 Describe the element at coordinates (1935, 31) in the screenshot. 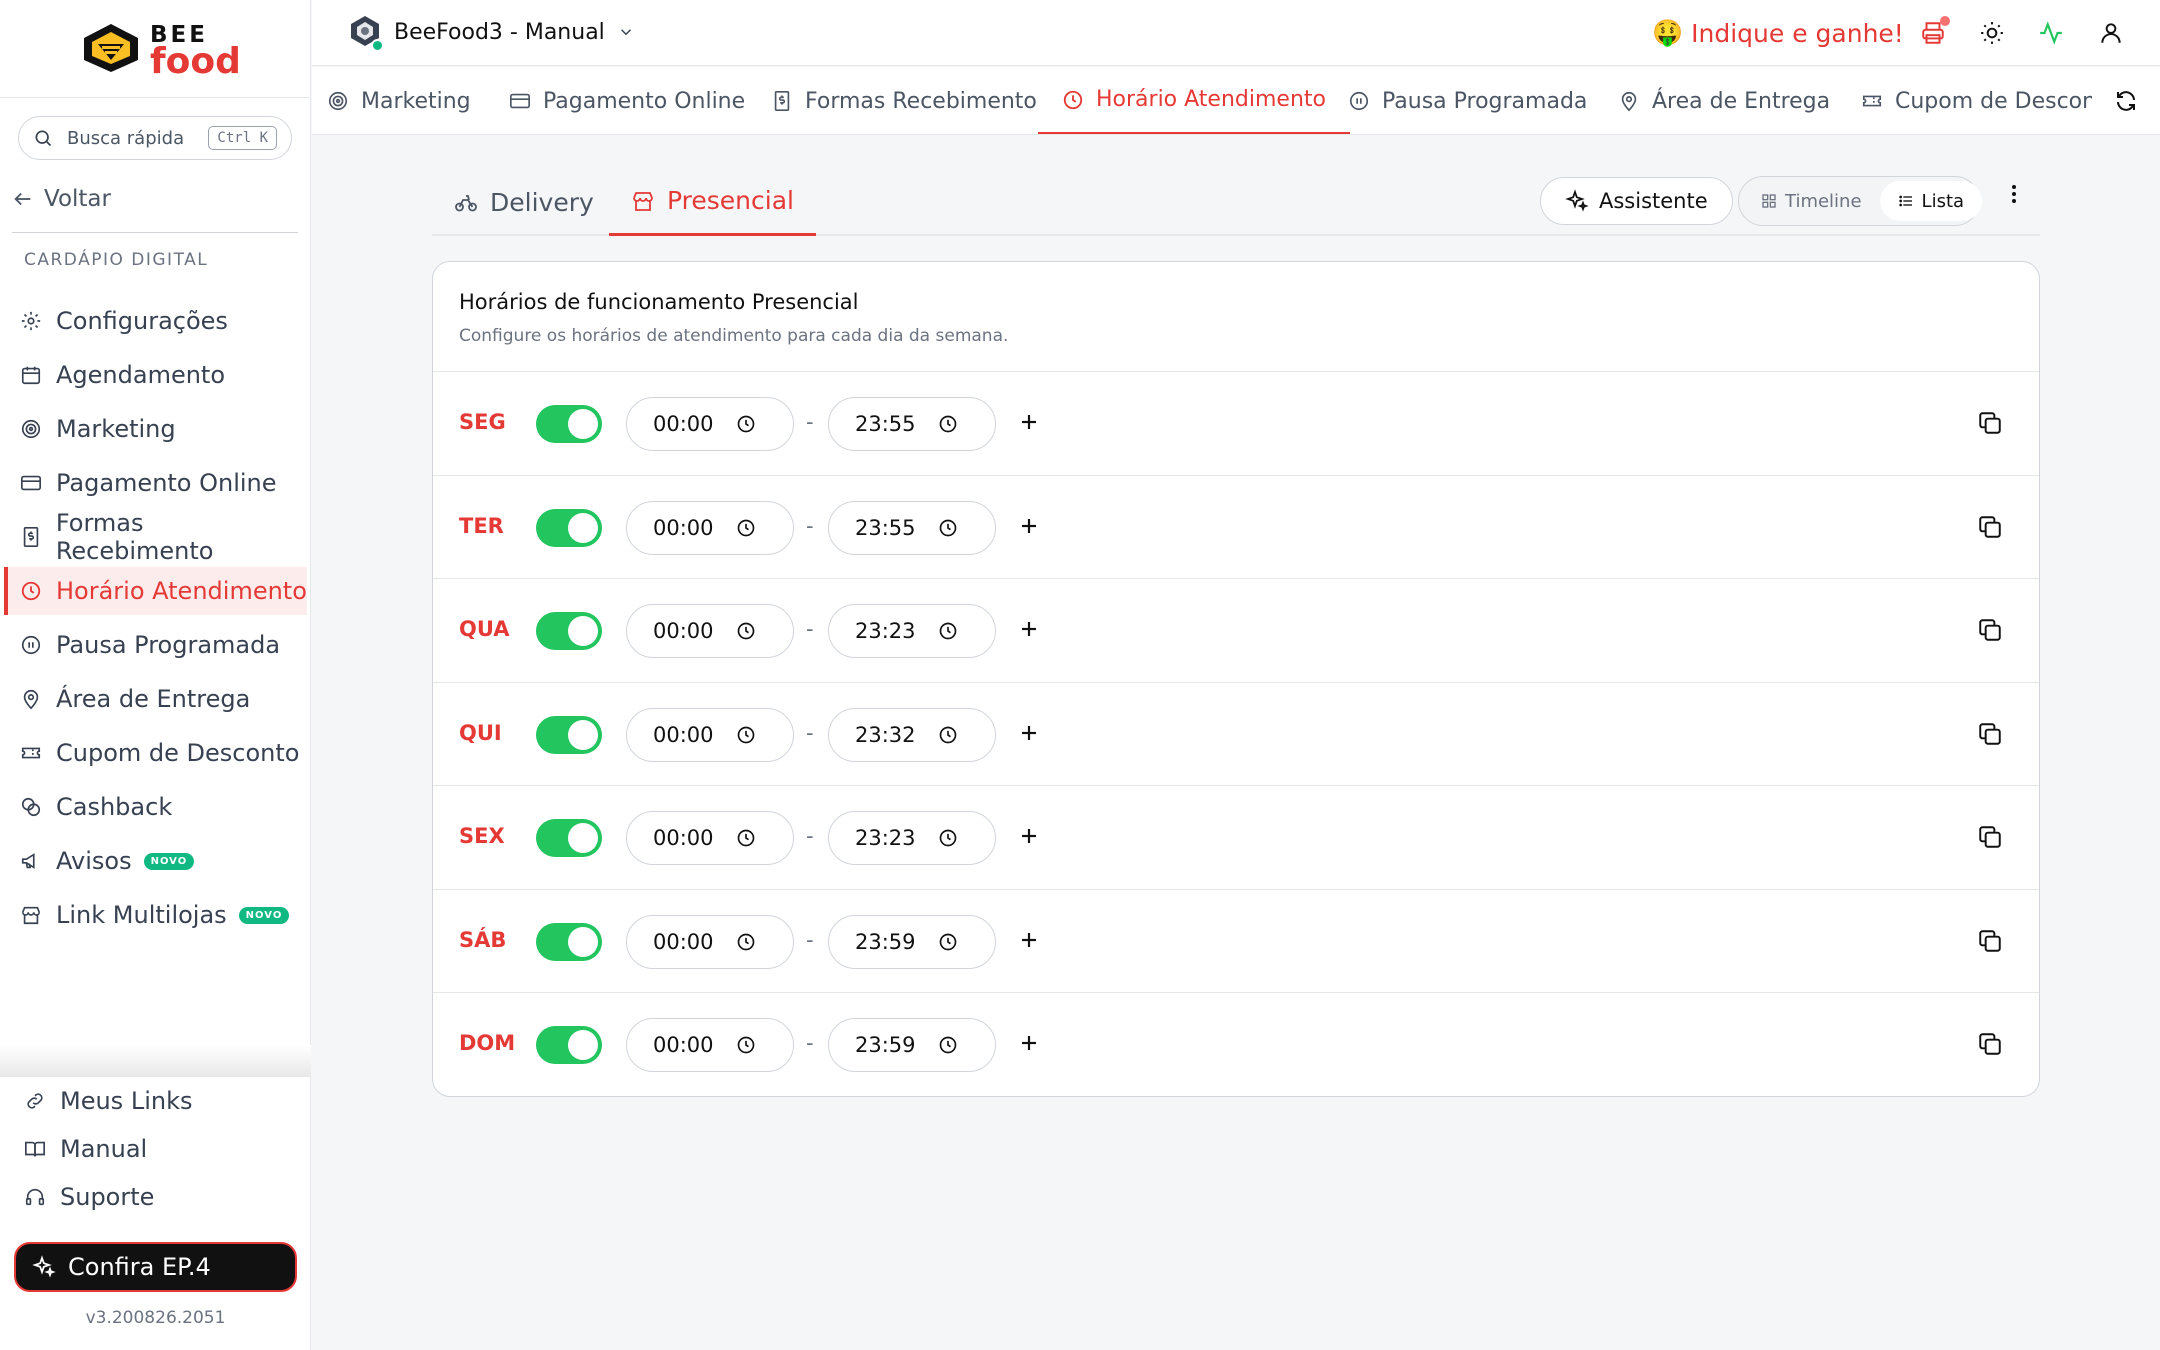

I see `printer-button` at that location.